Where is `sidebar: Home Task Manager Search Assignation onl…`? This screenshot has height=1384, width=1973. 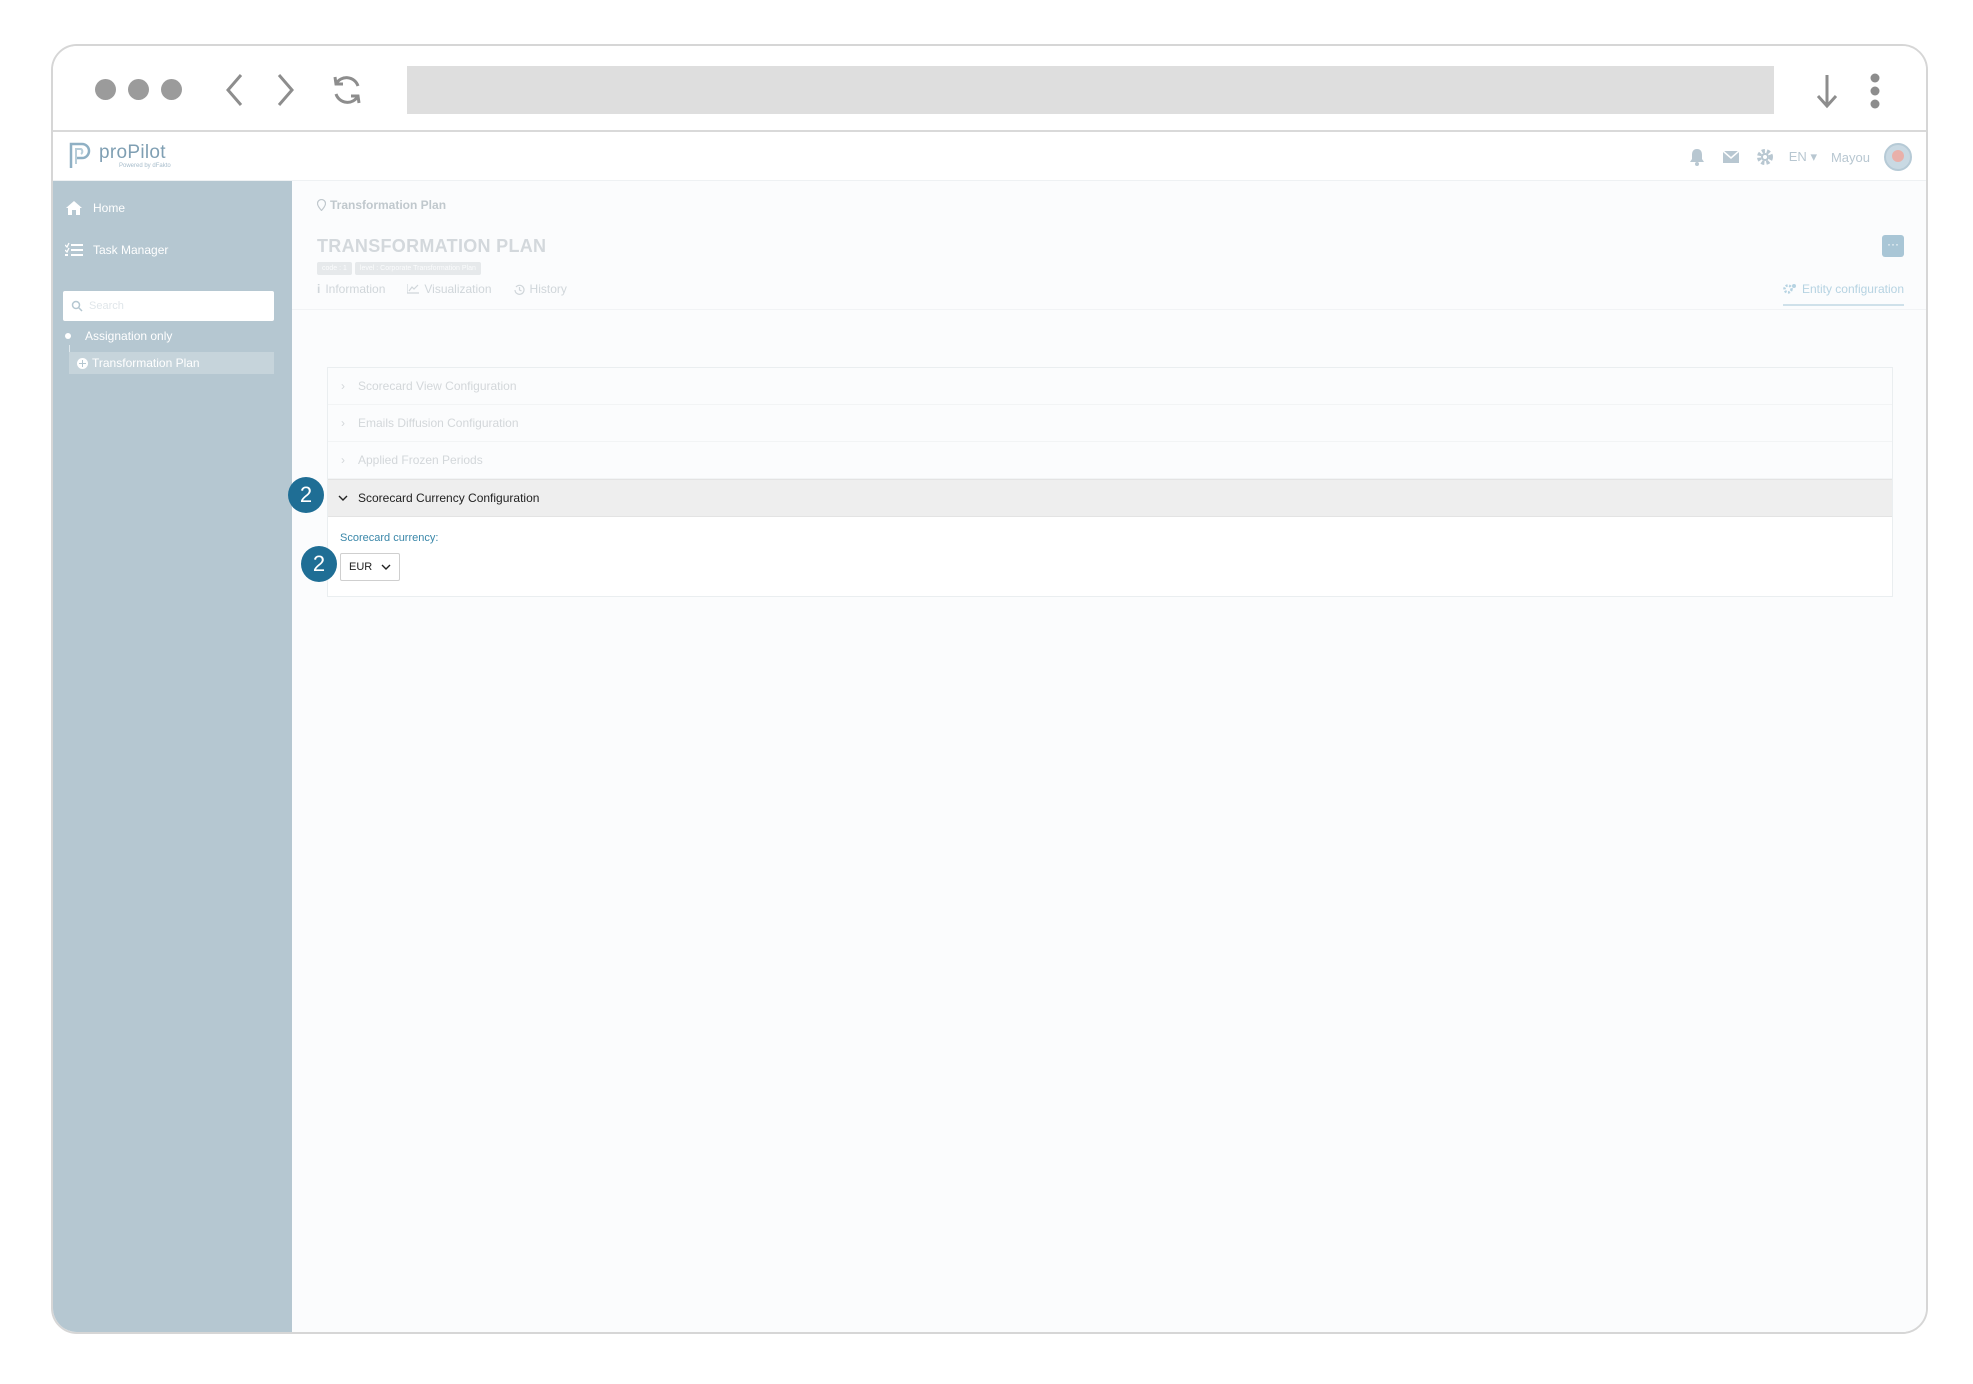 sidebar: Home Task Manager Search Assignation onl… is located at coordinates (172, 756).